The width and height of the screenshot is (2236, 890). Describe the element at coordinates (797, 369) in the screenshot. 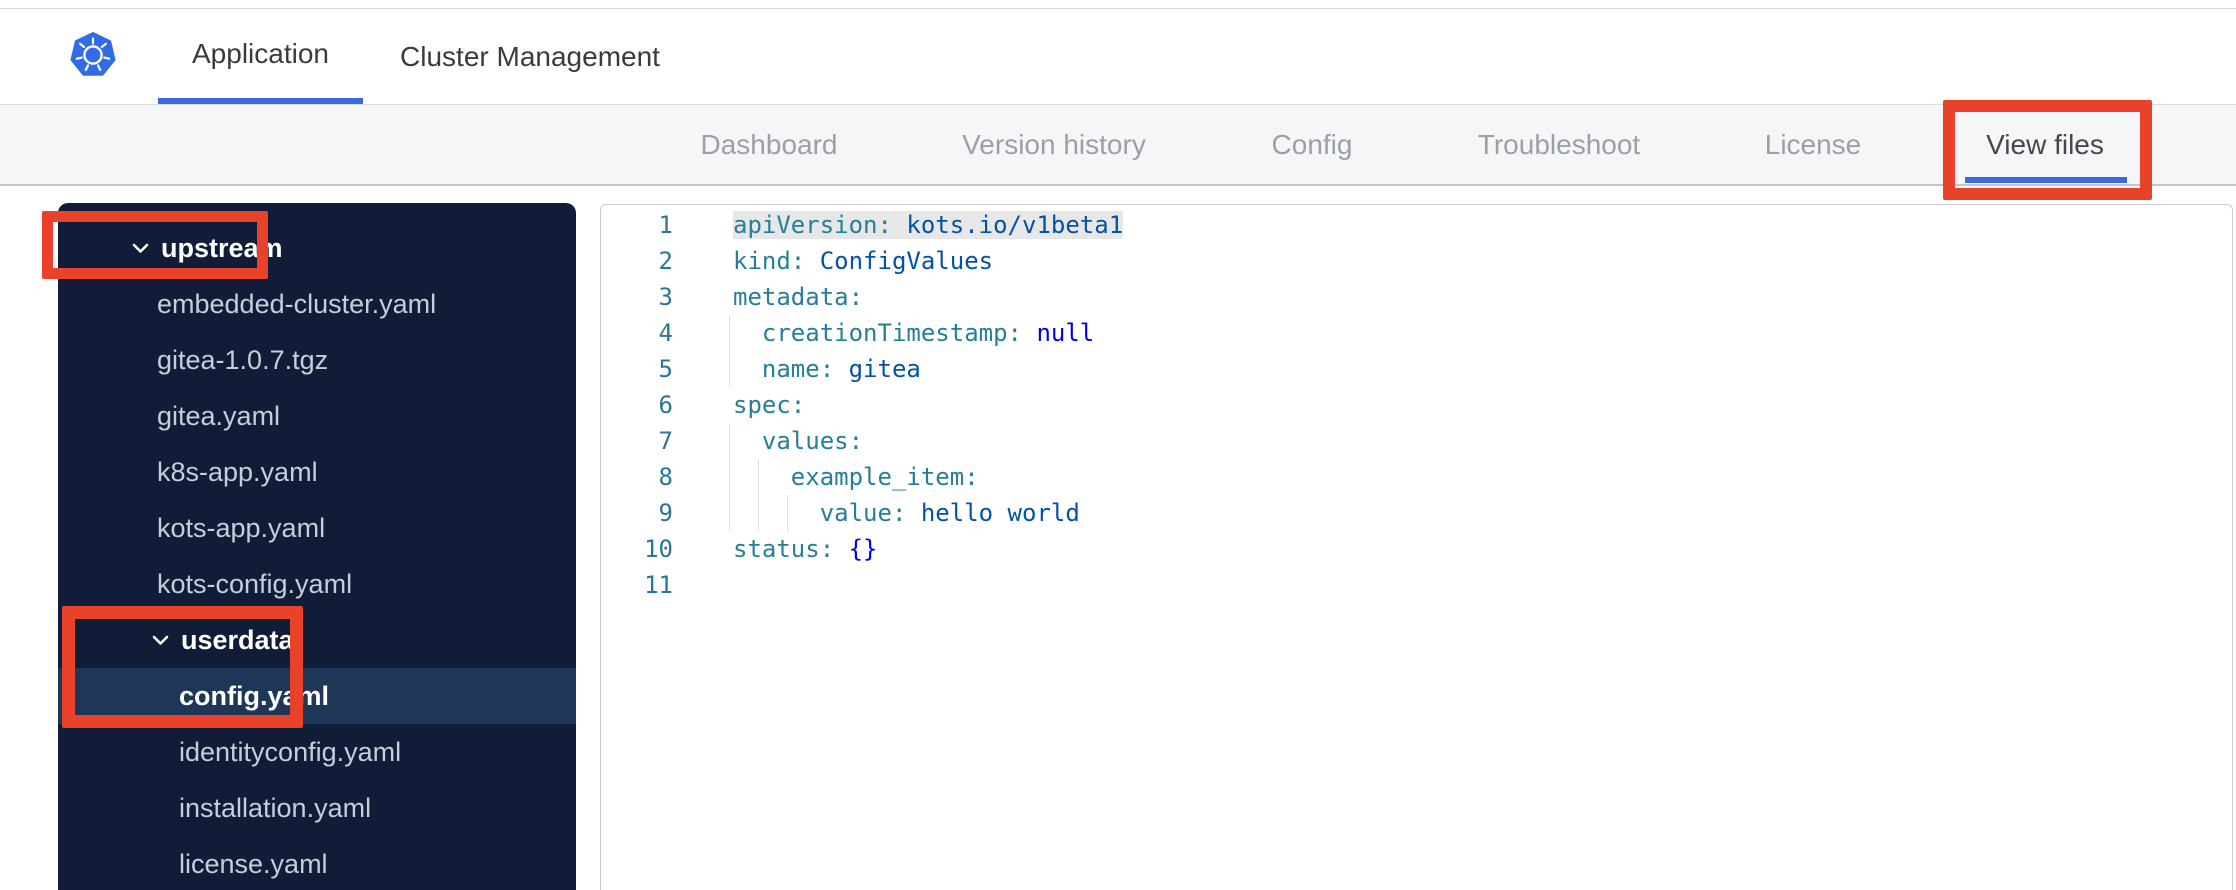

I see `line-text: name: gitea` at that location.